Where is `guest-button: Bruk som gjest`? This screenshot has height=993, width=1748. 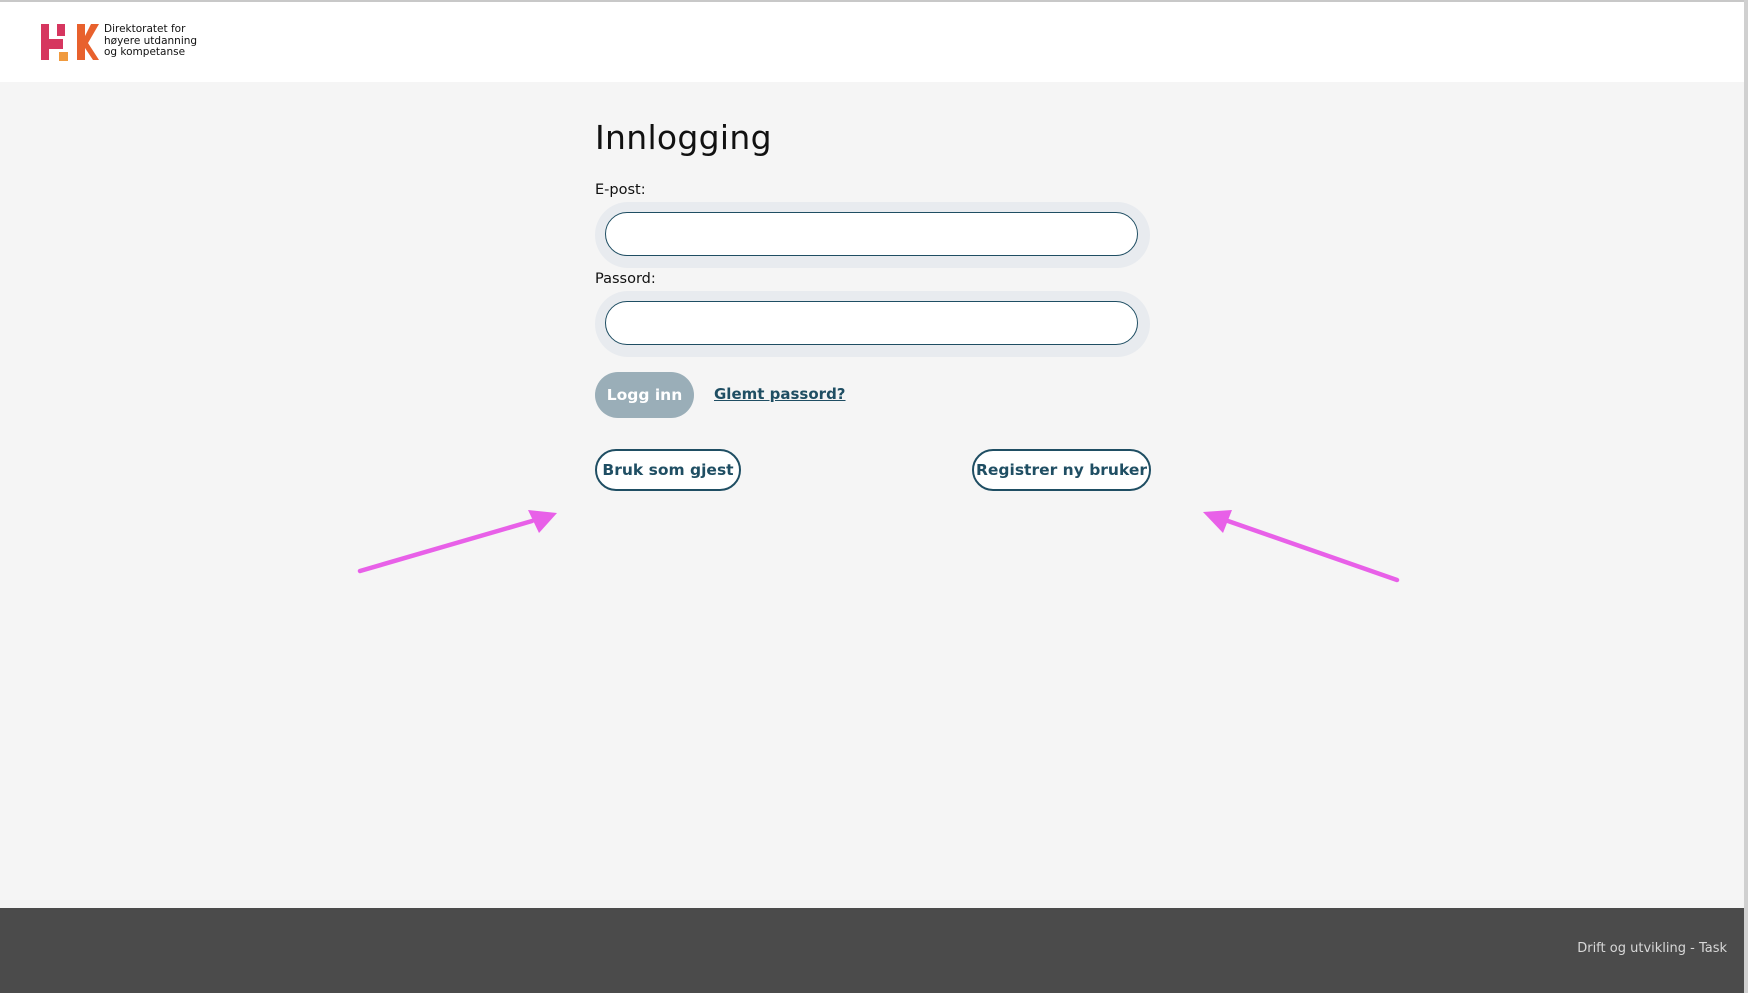 guest-button: Bruk som gjest is located at coordinates (668, 470).